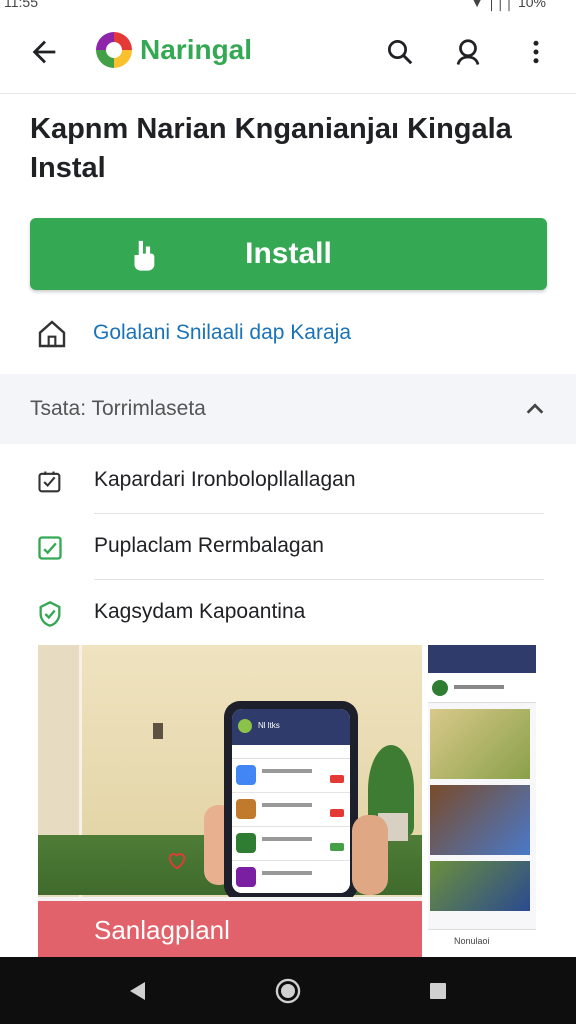  I want to click on heart-icon, so click(177, 861).